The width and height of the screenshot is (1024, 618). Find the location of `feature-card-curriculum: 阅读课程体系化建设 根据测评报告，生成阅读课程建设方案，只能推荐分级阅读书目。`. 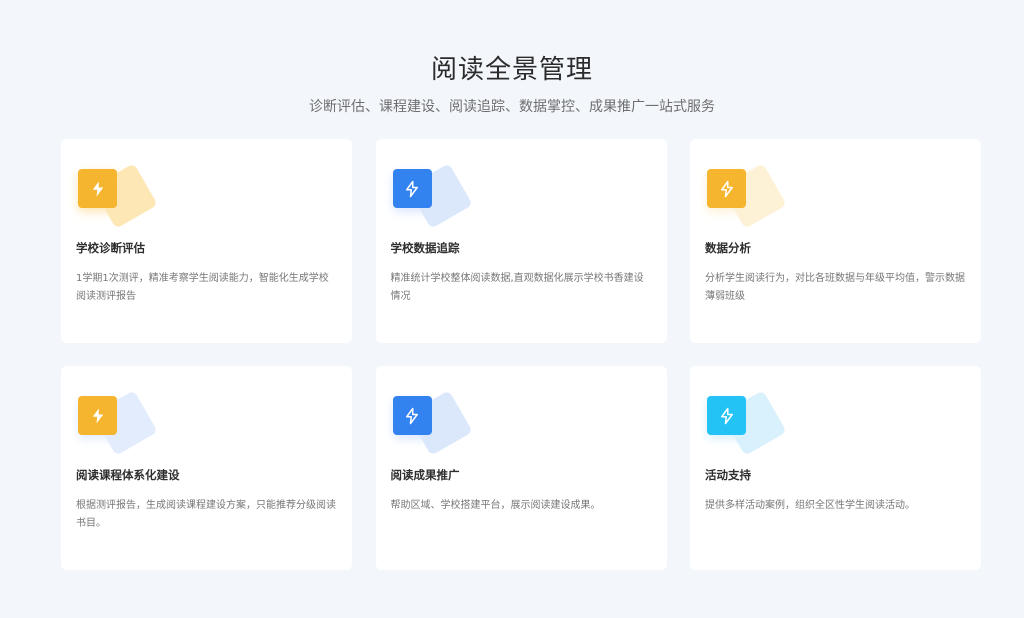

feature-card-curriculum: 阅读课程体系化建设 根据测评报告，生成阅读课程建设方案，只能推荐分级阅读书目。 is located at coordinates (206, 468).